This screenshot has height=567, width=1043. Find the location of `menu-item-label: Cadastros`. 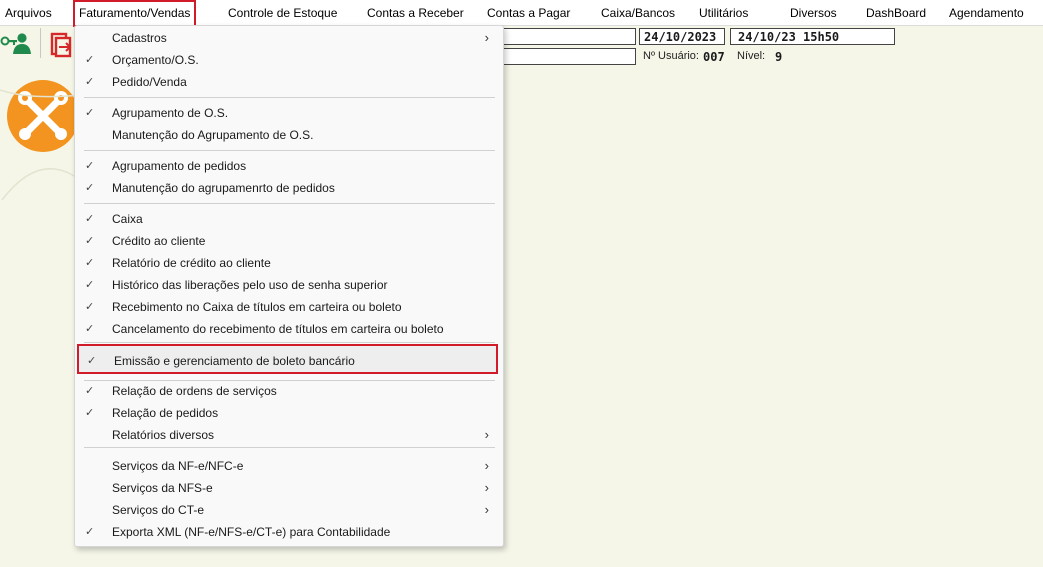

menu-item-label: Cadastros is located at coordinates (139, 38).